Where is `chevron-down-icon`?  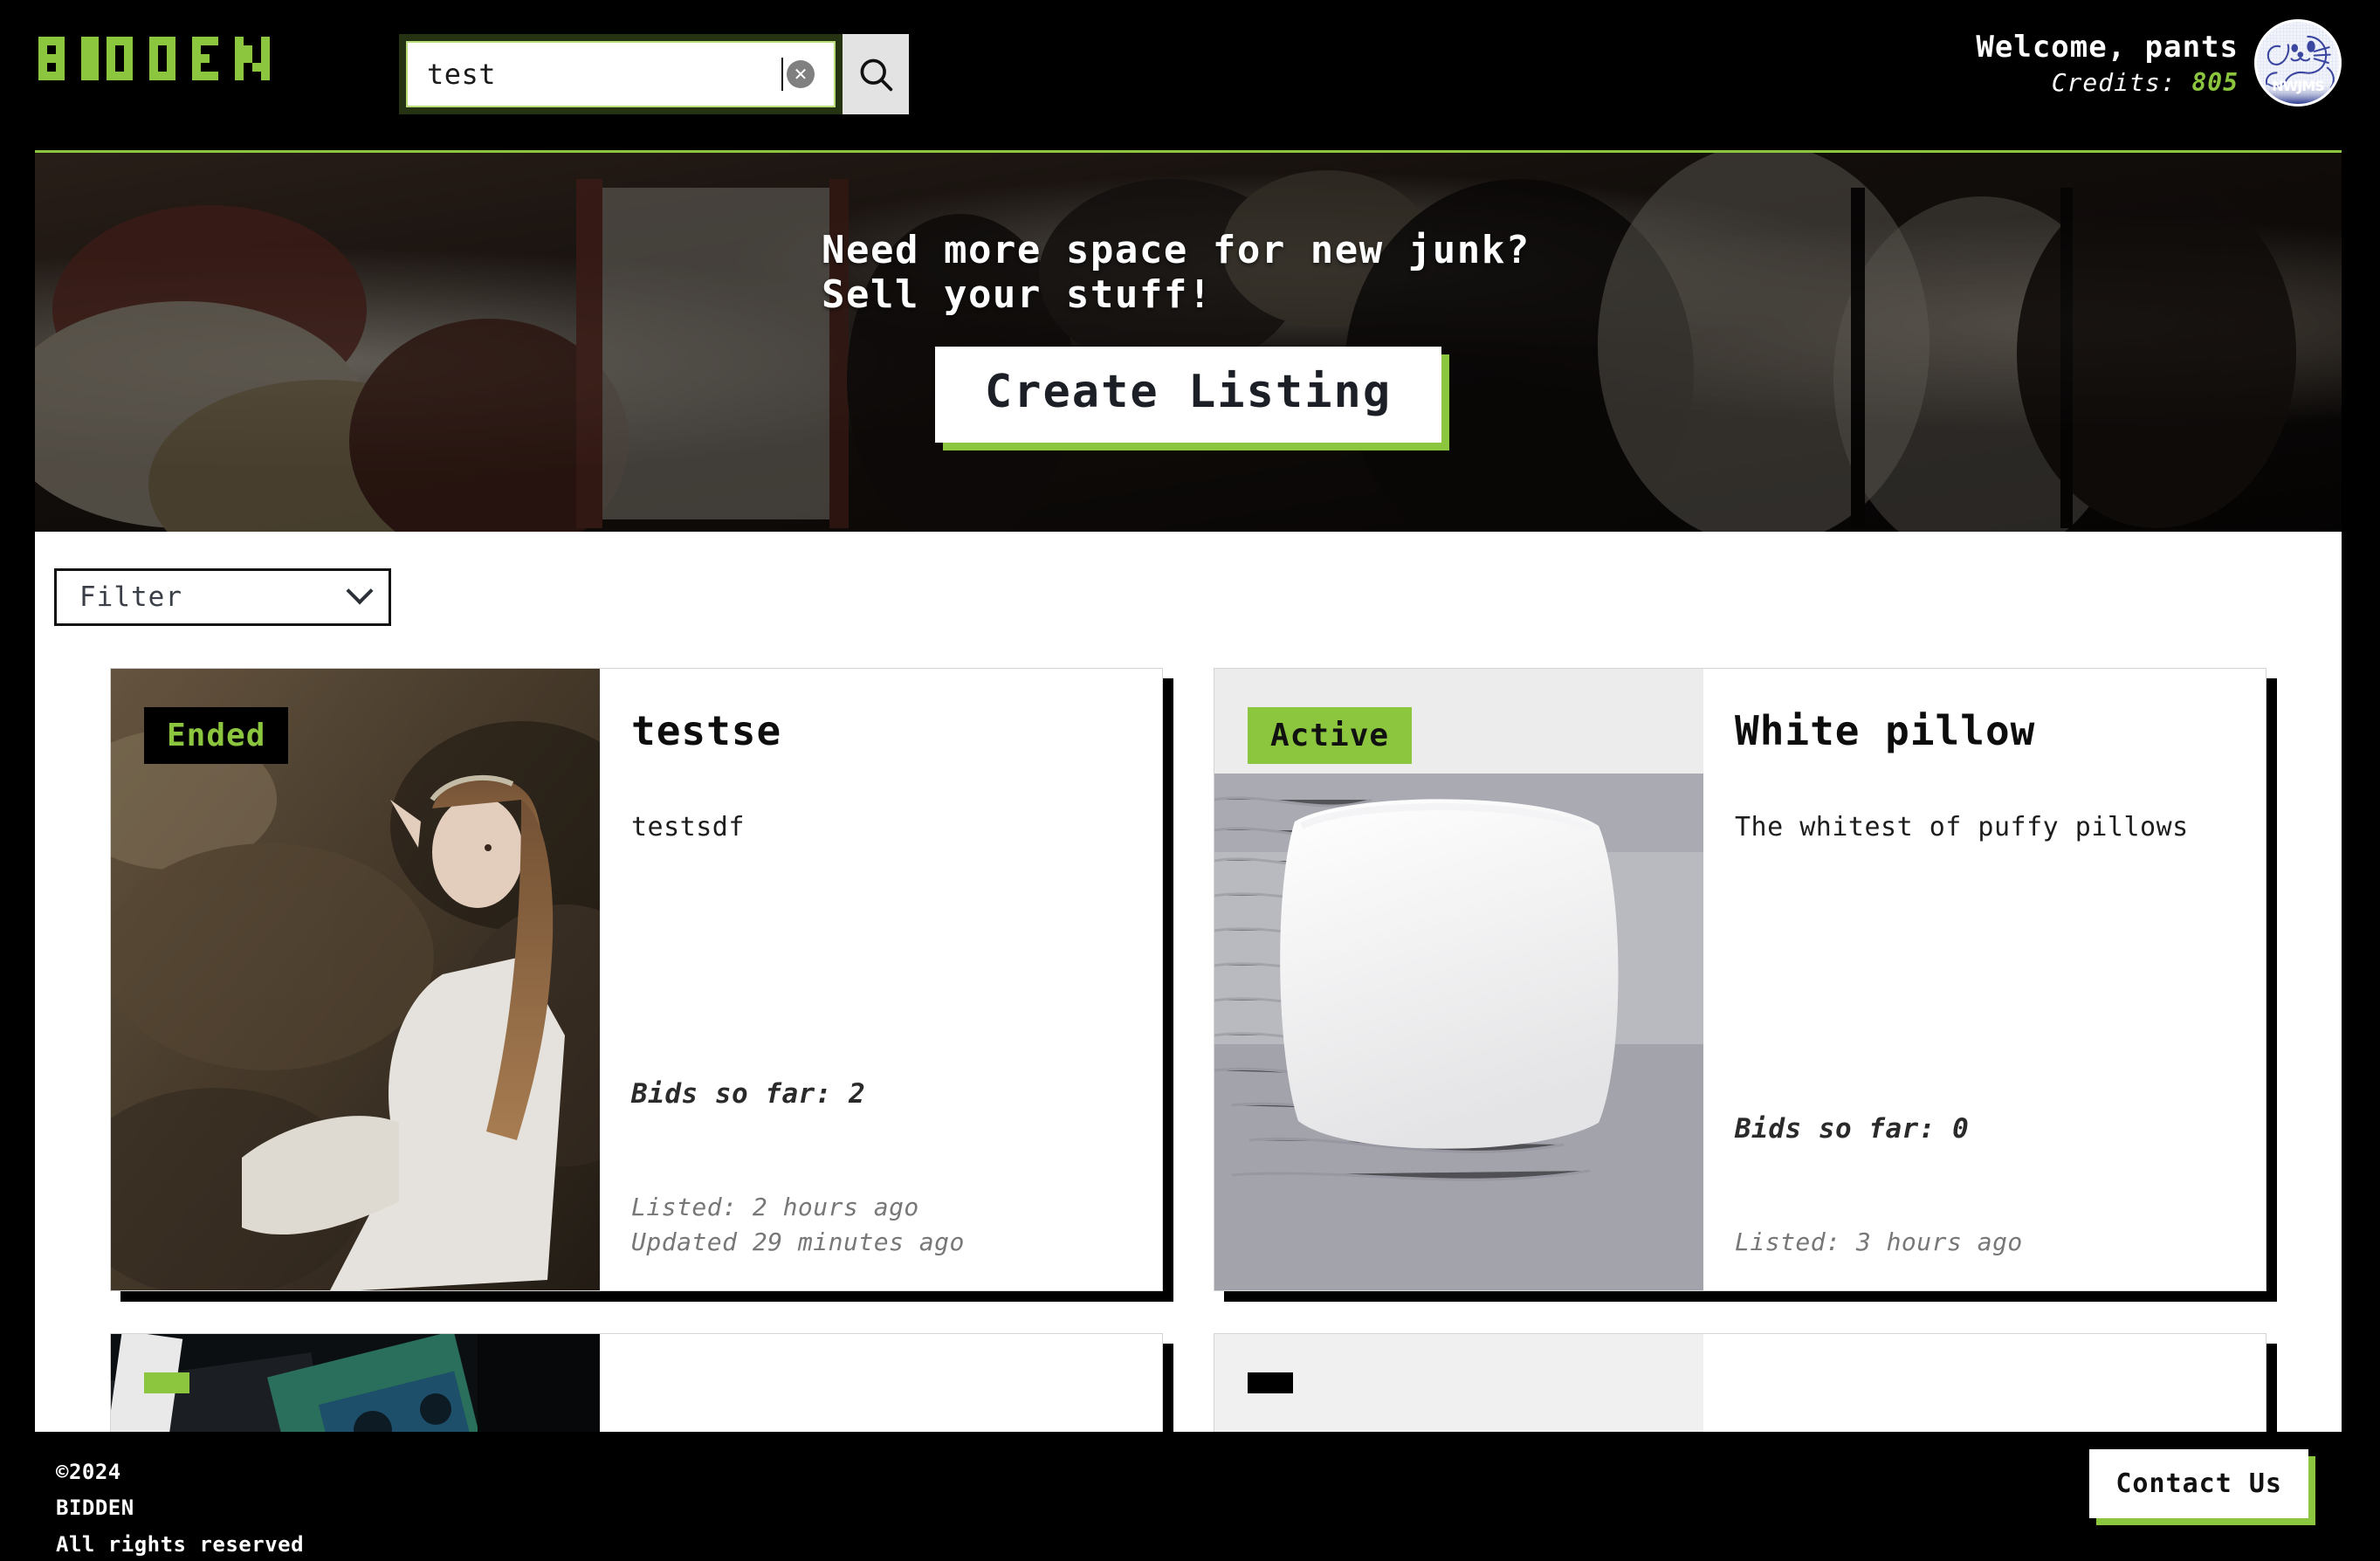 chevron-down-icon is located at coordinates (360, 591).